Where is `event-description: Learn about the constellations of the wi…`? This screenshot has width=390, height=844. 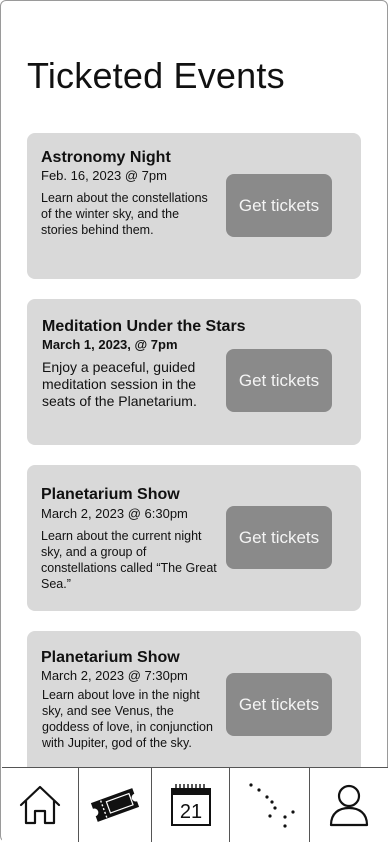
event-description: Learn about the constellations of the wi… is located at coordinates (124, 214).